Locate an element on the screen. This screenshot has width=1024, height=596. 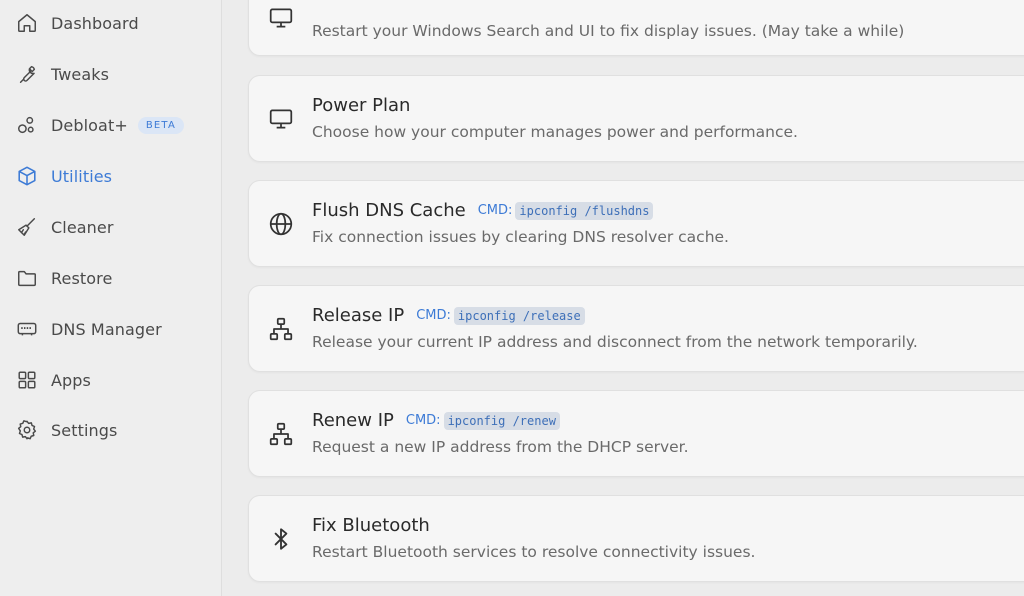
beta-badge: BETA is located at coordinates (160, 125).